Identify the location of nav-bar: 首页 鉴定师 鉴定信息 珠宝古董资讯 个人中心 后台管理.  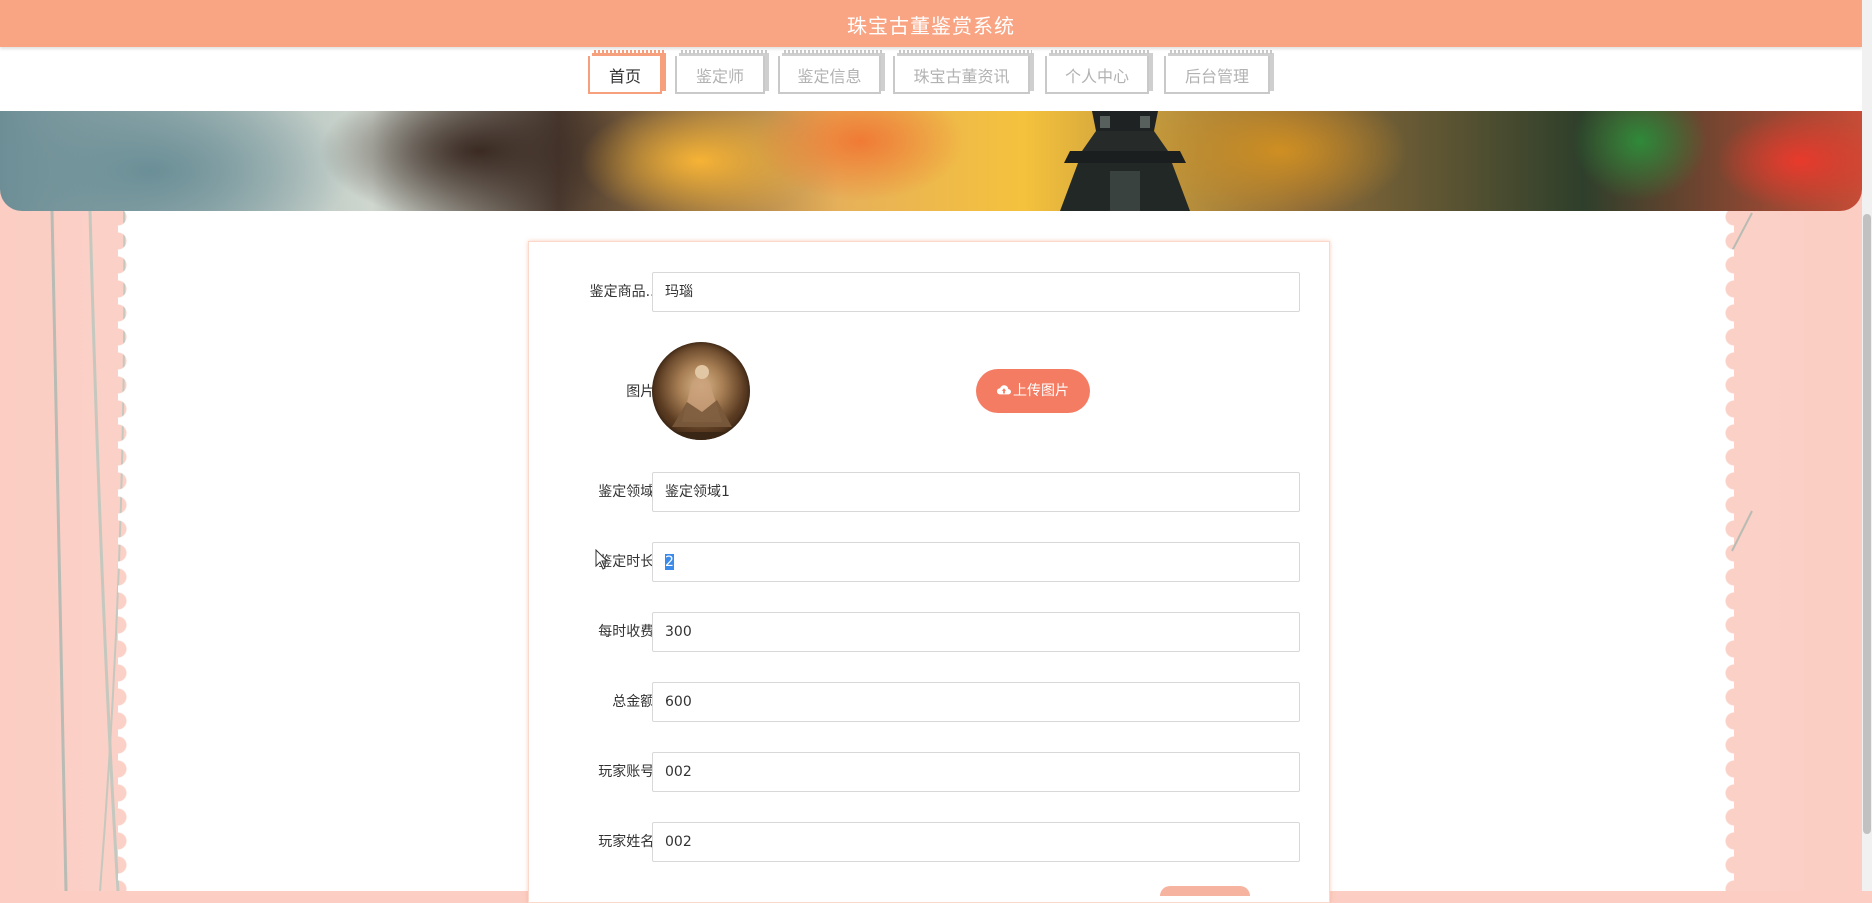
(931, 79).